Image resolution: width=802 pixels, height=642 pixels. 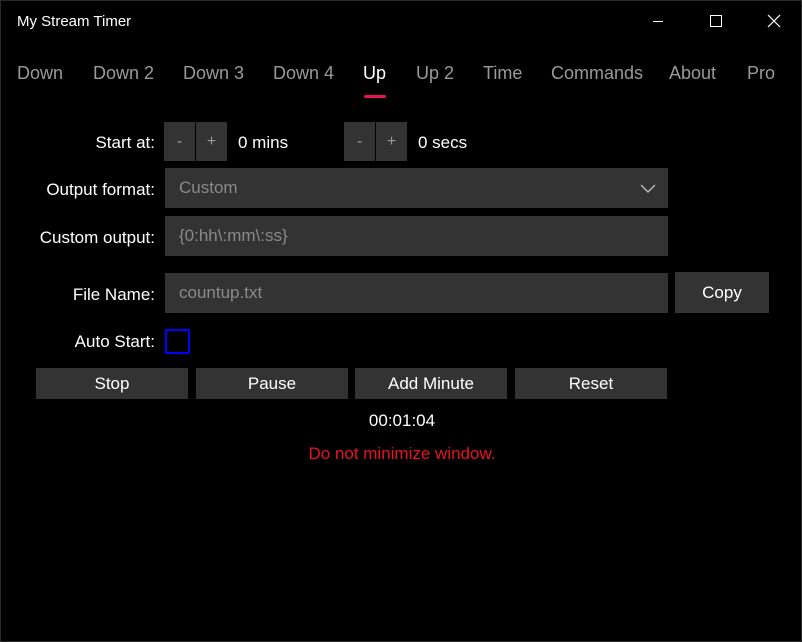 What do you see at coordinates (40, 73) in the screenshot?
I see `tab-down: Down` at bounding box center [40, 73].